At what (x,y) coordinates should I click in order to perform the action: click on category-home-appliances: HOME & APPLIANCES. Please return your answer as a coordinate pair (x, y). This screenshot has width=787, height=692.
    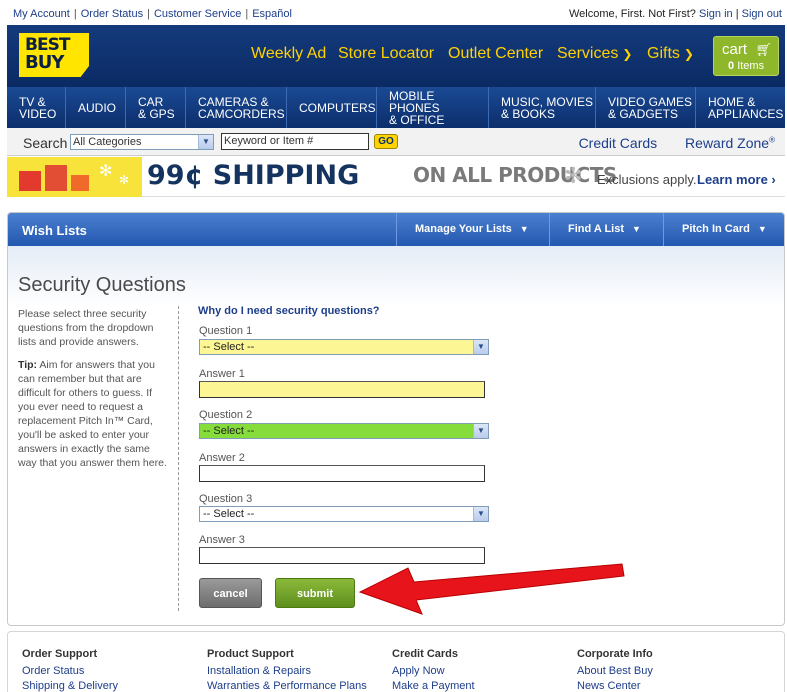
    Looking at the image, I should click on (740, 107).